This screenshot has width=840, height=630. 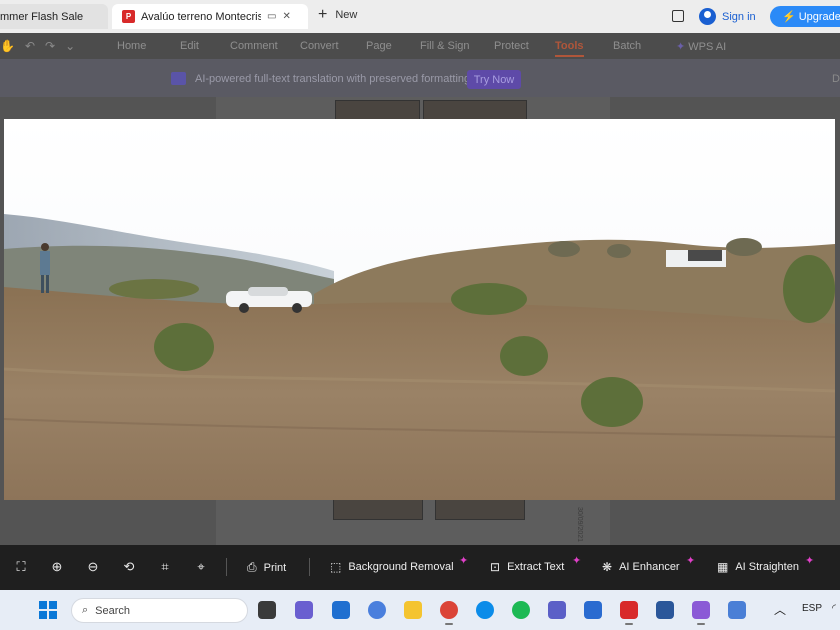 What do you see at coordinates (286, 16) in the screenshot?
I see `close-icon: ✕` at bounding box center [286, 16].